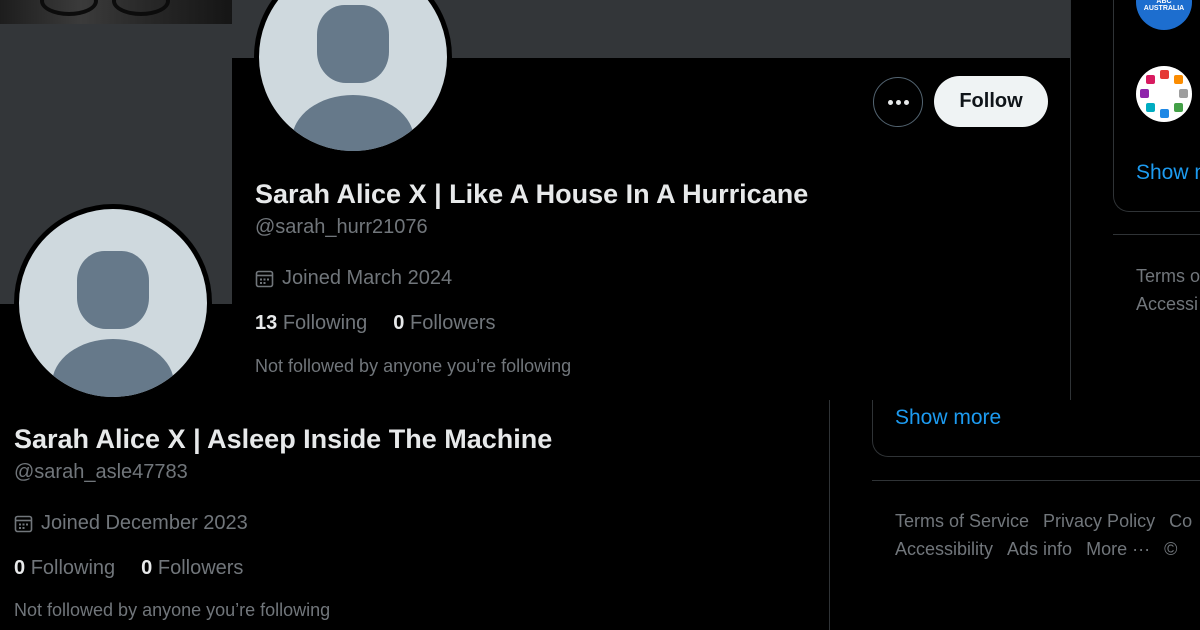  Describe the element at coordinates (147, 568) in the screenshot. I see `back-followers-count: 0` at that location.